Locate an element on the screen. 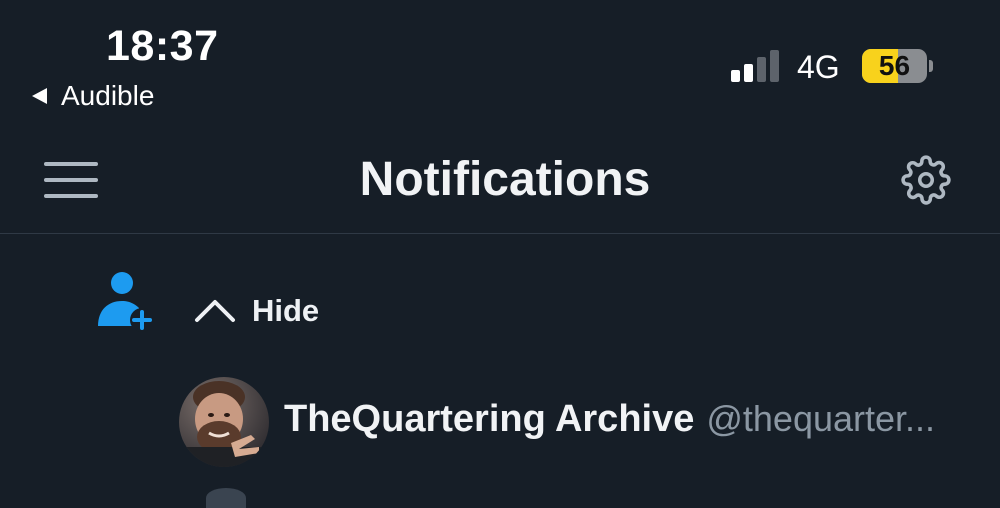  status-time: 18:37 is located at coordinates (162, 46).